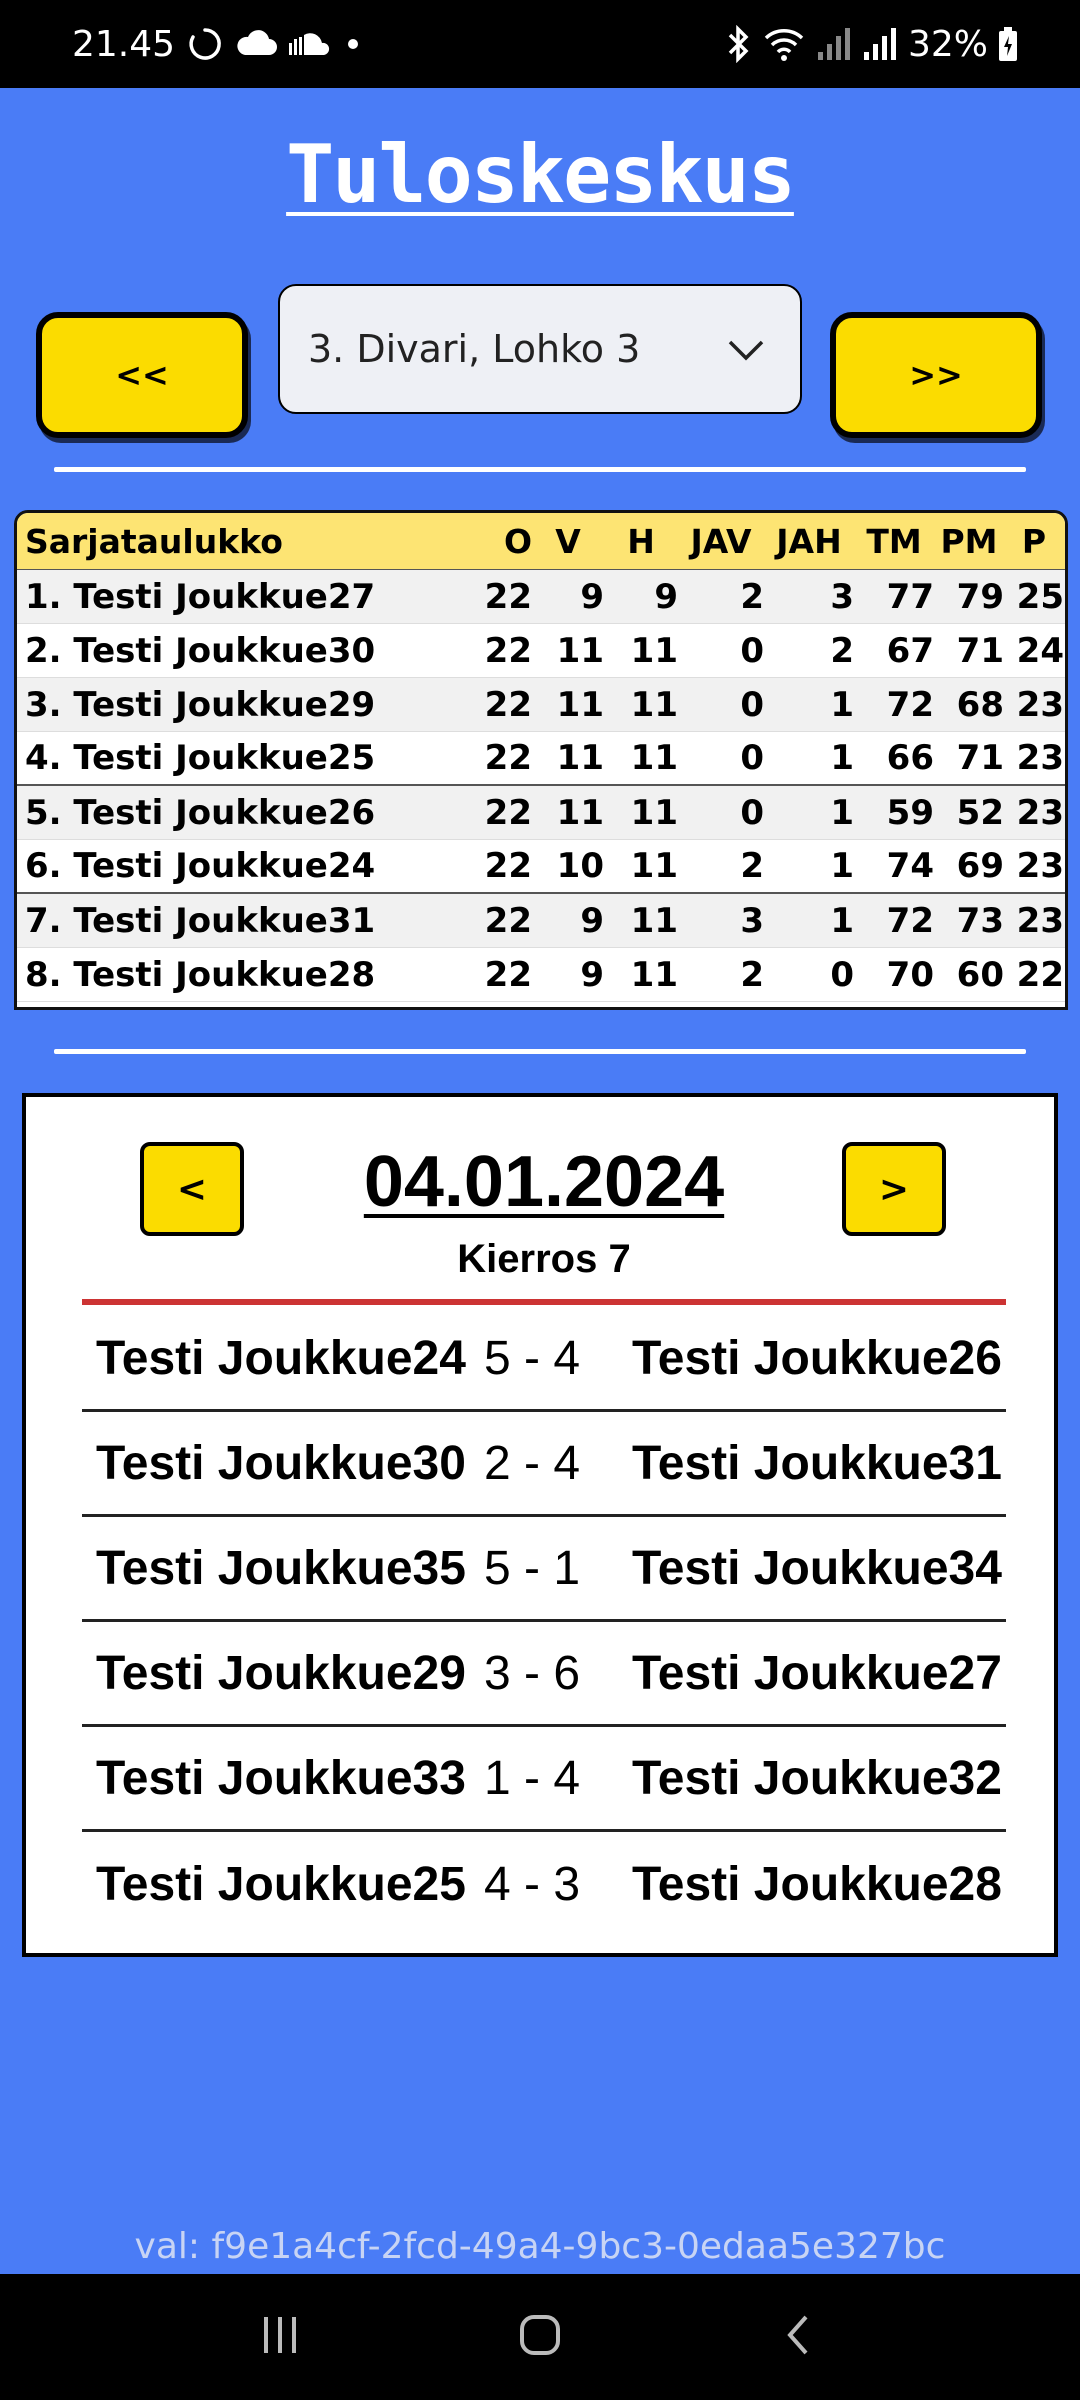 This screenshot has height=2400, width=1080. I want to click on header-o: O, so click(517, 541).